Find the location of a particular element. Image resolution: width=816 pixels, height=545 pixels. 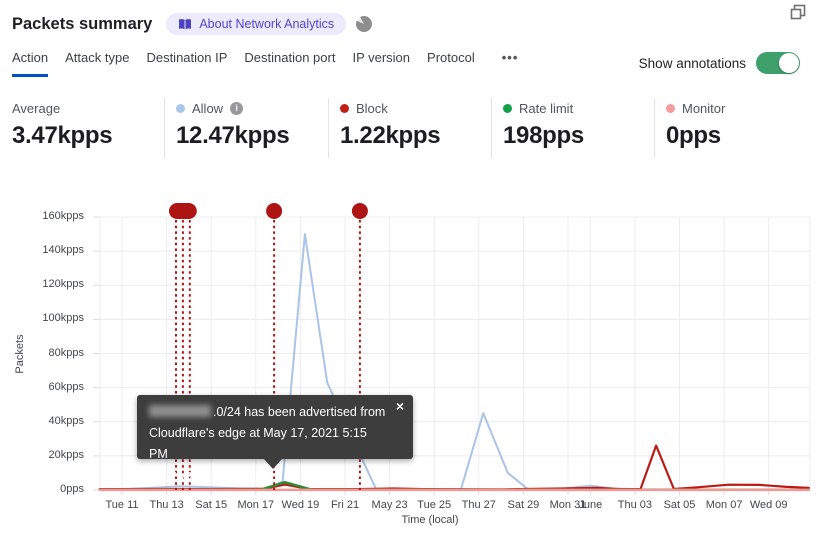

book-icon is located at coordinates (185, 23).